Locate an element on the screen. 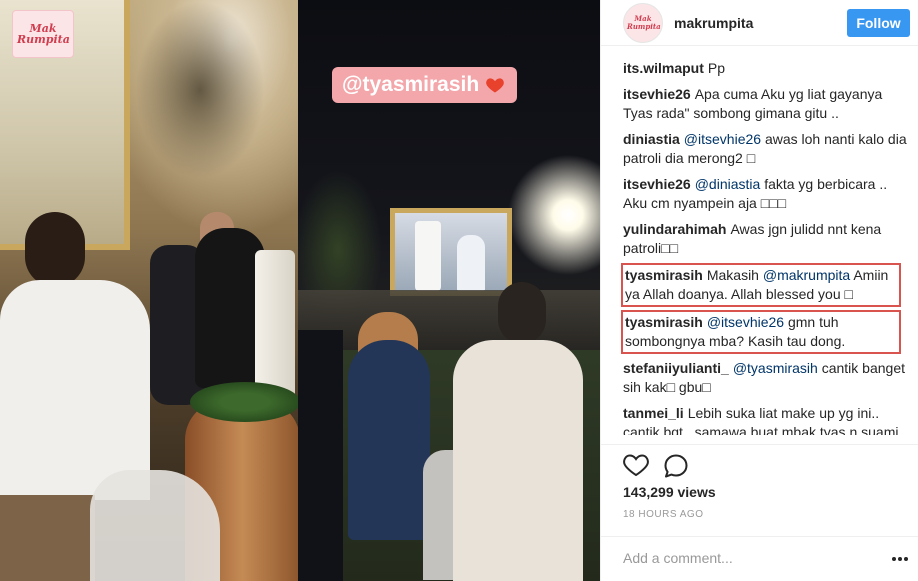  guest-dark is located at coordinates (320, 455).